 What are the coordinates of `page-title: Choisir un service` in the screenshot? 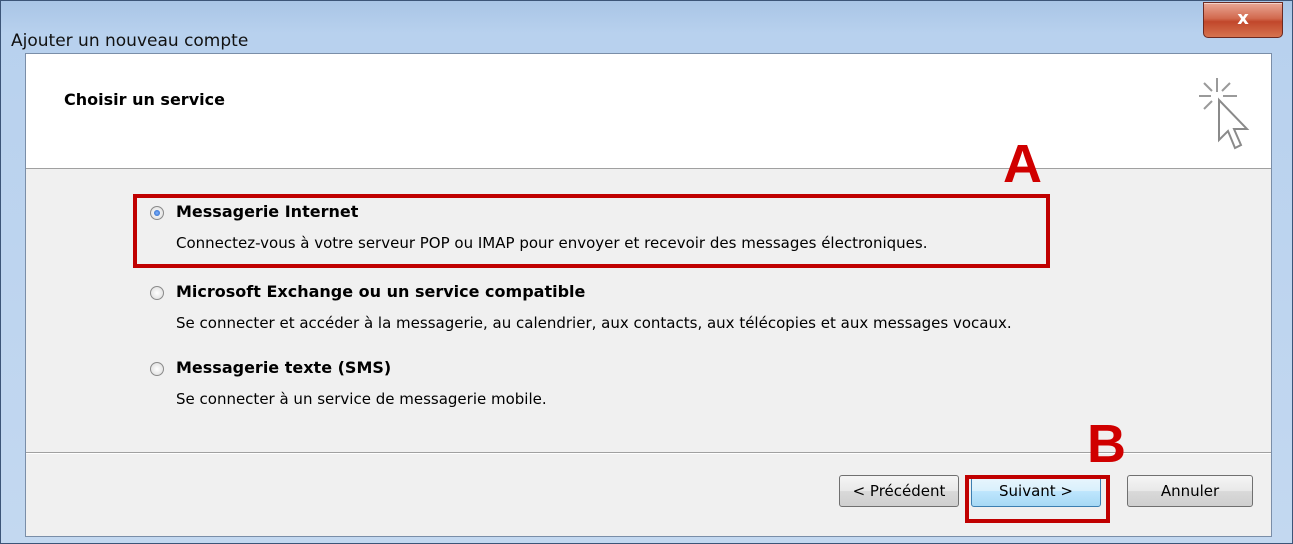 It's located at (144, 99).